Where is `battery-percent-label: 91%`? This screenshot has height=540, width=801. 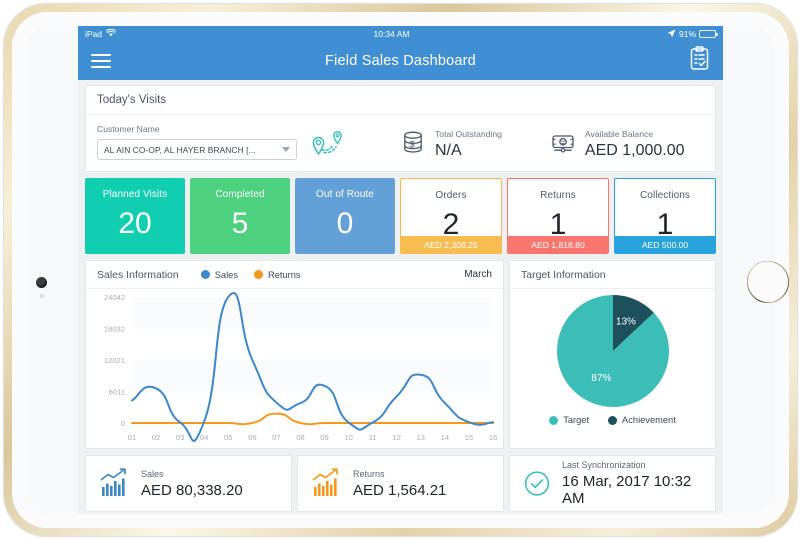
battery-percent-label: 91% is located at coordinates (687, 34).